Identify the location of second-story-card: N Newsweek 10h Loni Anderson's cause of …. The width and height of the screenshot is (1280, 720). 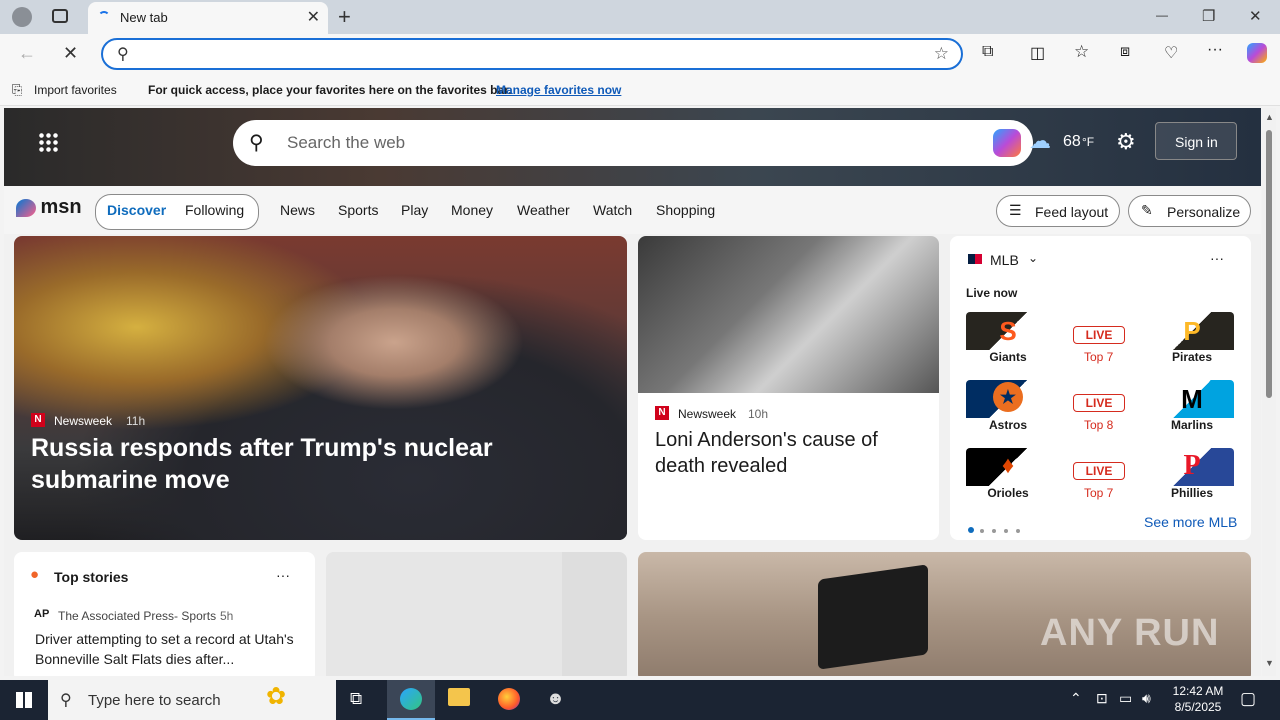
(788, 388).